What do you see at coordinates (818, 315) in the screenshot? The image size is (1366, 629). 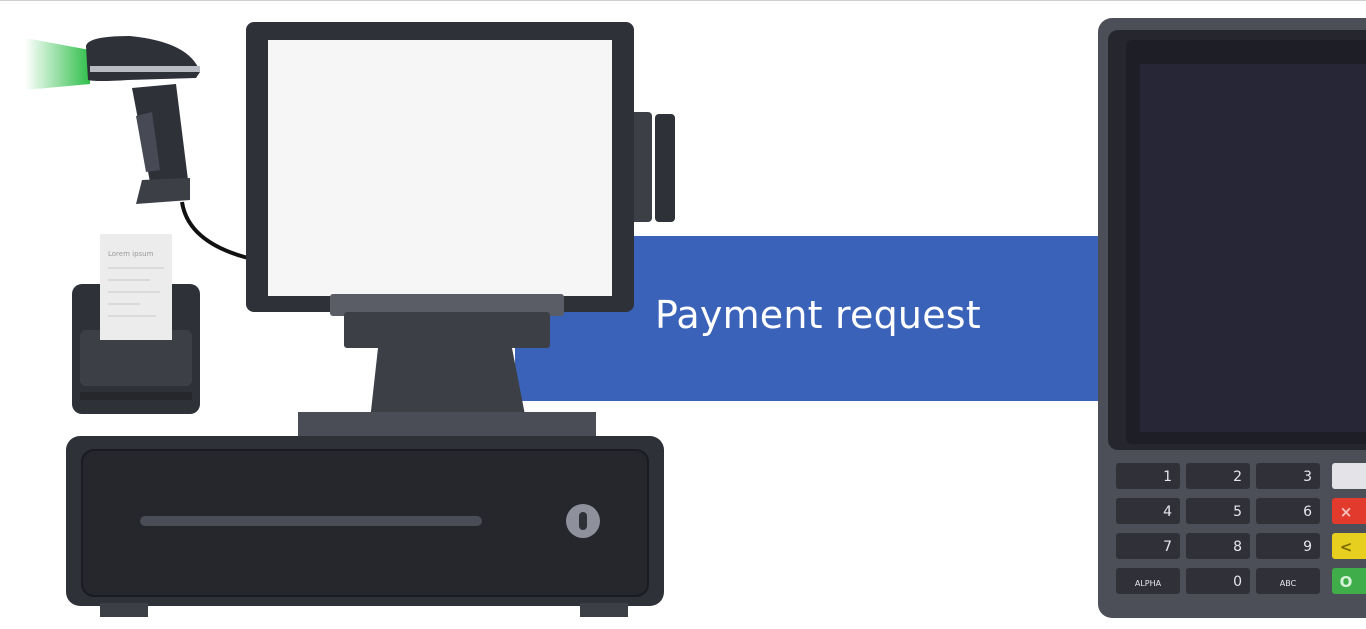 I see `payment-request-label: Payment request` at bounding box center [818, 315].